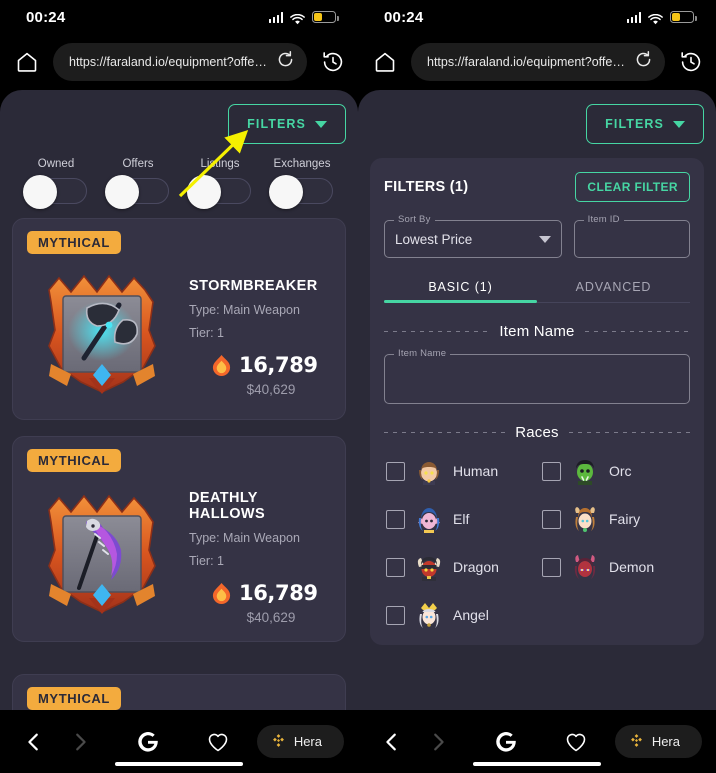  What do you see at coordinates (302, 164) in the screenshot?
I see `toggle-label: Exchanges` at bounding box center [302, 164].